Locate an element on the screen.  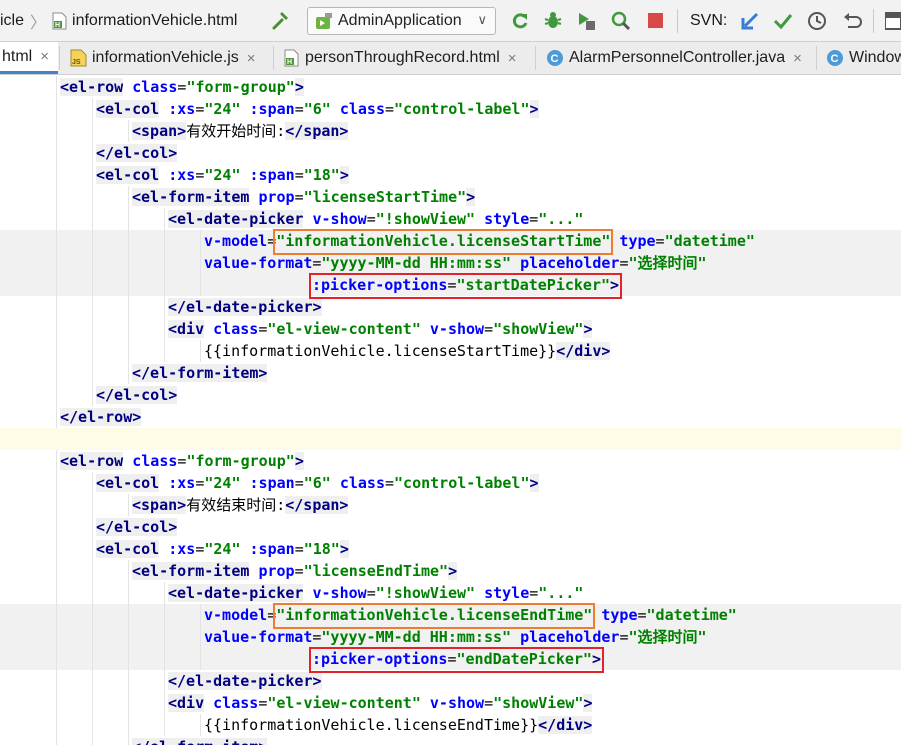
chevron-right-icon: 〉 is located at coordinates (38, 23).